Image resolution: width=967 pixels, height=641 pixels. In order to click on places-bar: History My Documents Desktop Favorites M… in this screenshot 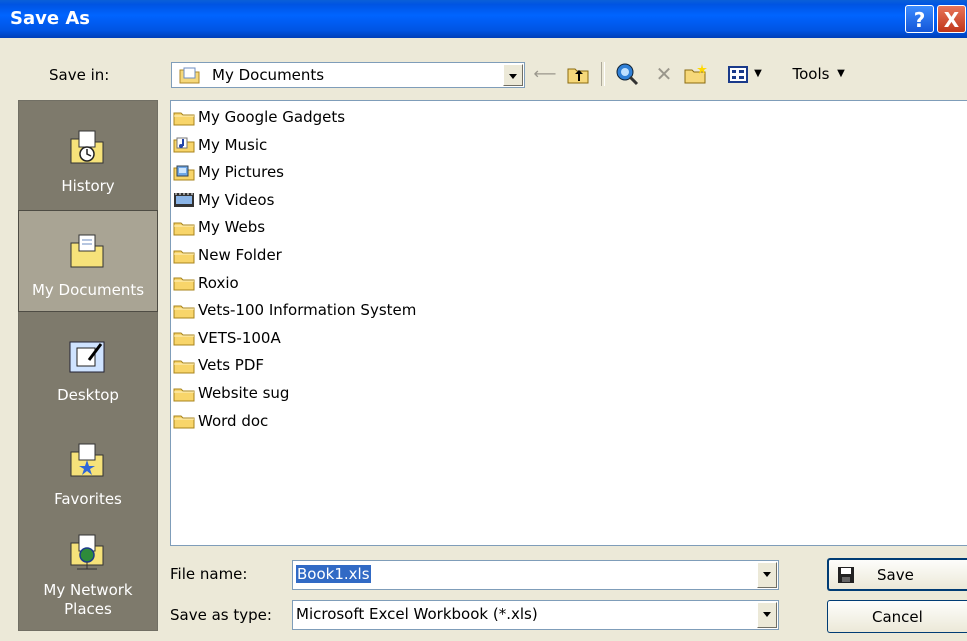, I will do `click(88, 365)`.